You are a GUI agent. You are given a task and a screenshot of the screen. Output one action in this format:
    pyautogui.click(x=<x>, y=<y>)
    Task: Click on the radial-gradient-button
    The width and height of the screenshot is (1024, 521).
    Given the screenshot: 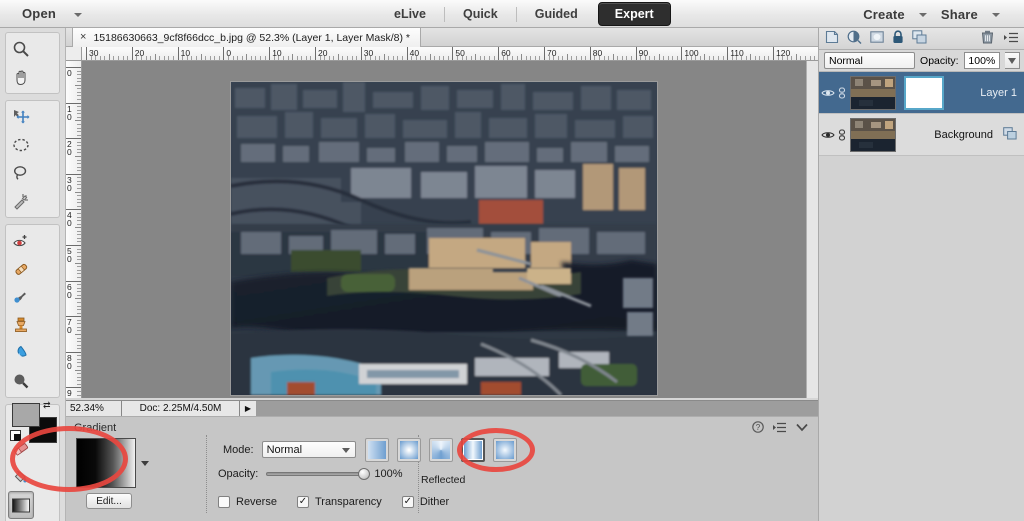 What is the action you would take?
    pyautogui.click(x=409, y=450)
    